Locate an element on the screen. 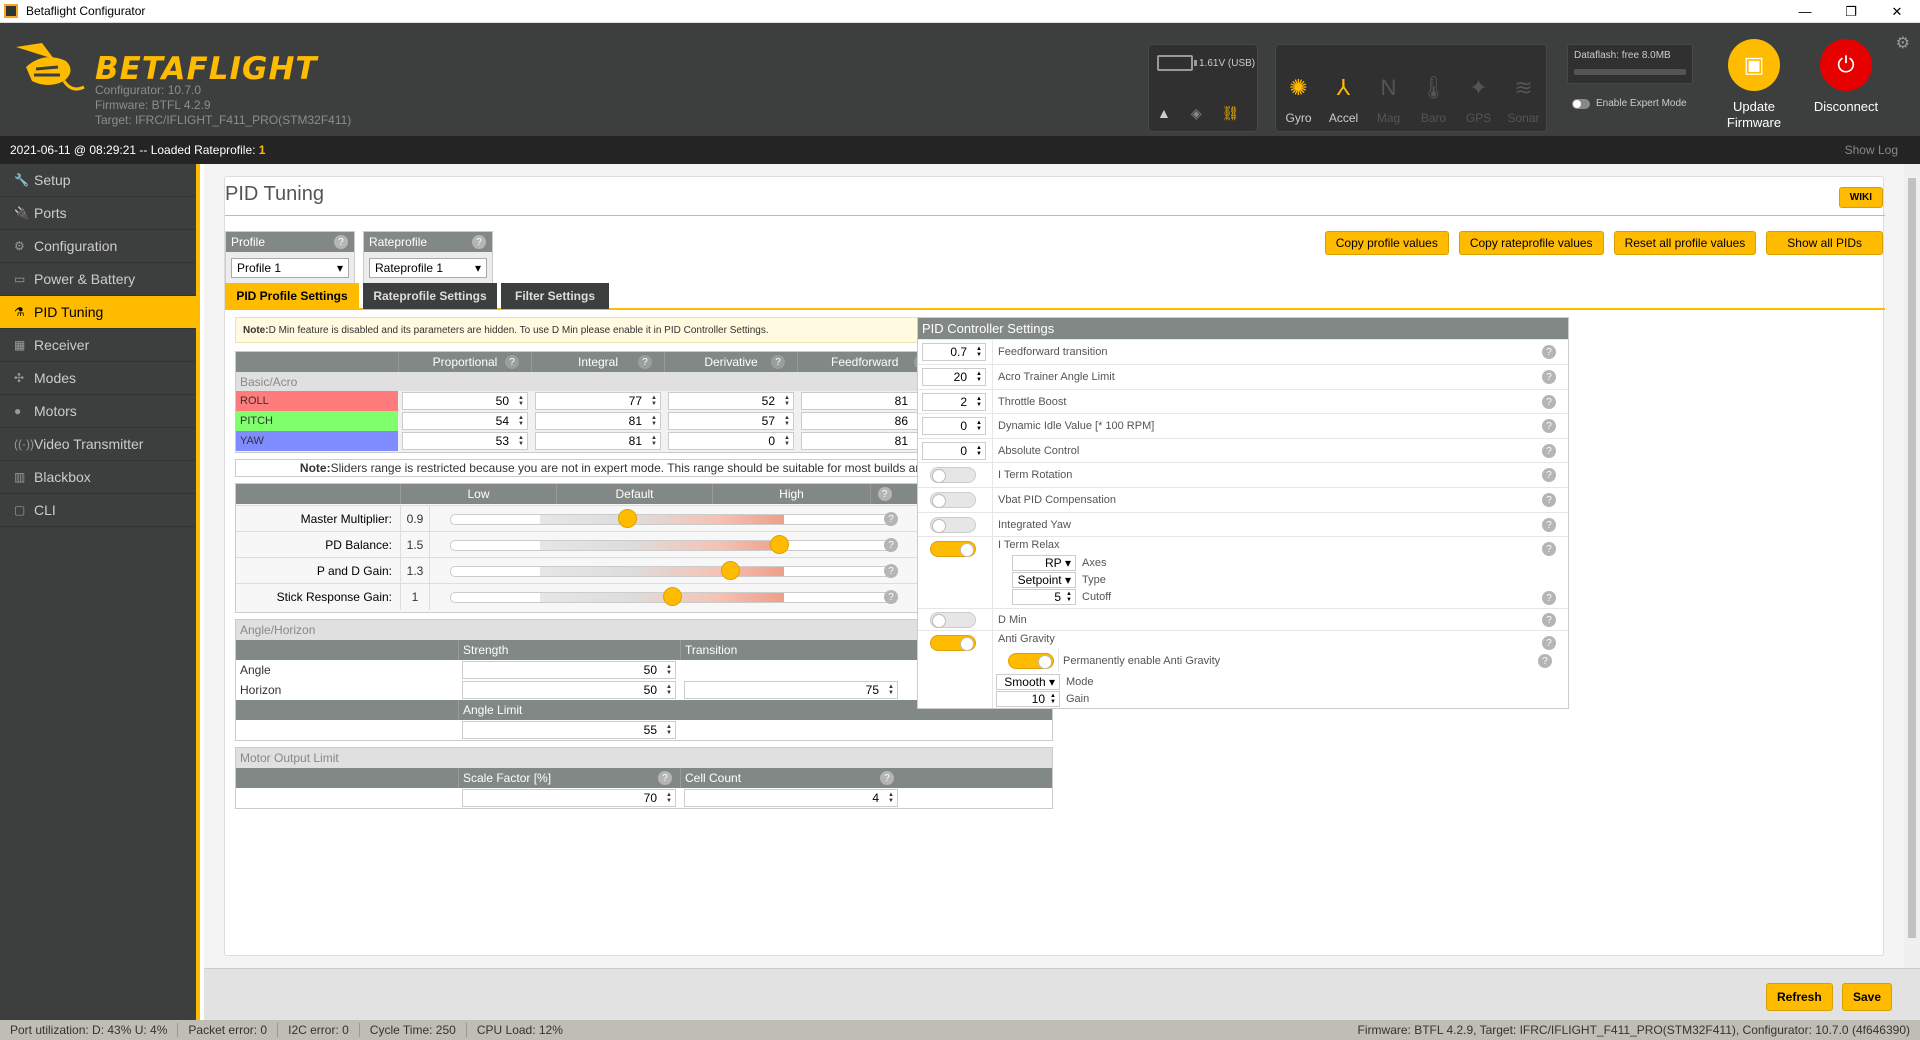 The height and width of the screenshot is (1040, 1920). pd-balance-handle is located at coordinates (780, 544).